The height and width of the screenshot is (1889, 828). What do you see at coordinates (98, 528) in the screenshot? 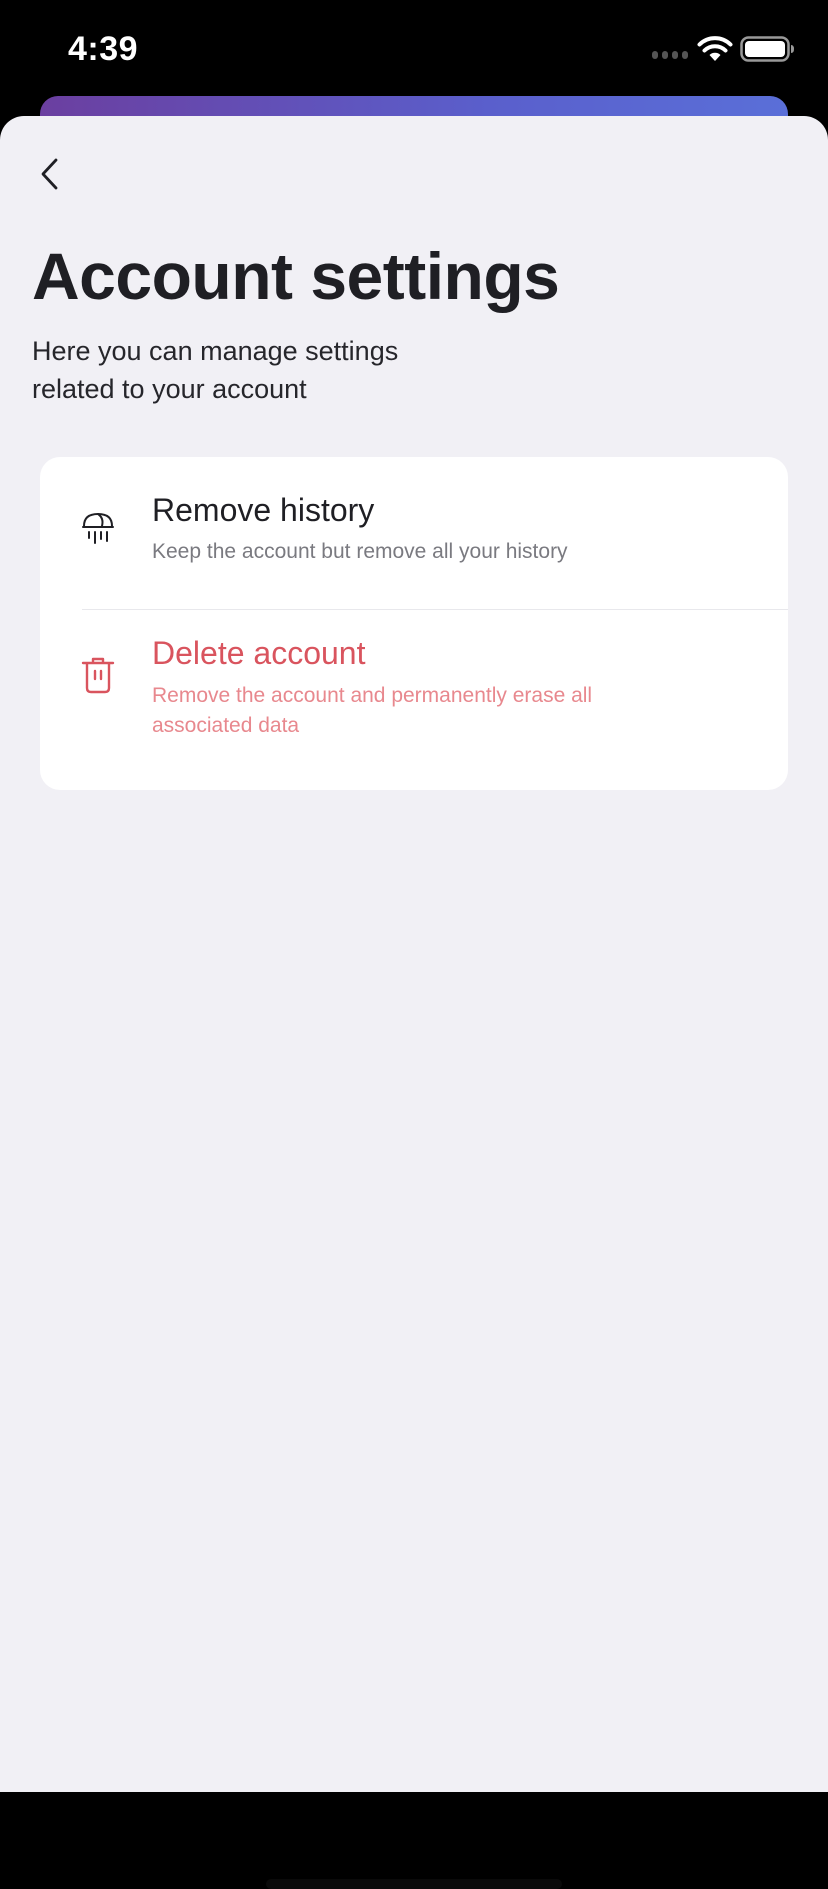
I see `shredder-icon` at bounding box center [98, 528].